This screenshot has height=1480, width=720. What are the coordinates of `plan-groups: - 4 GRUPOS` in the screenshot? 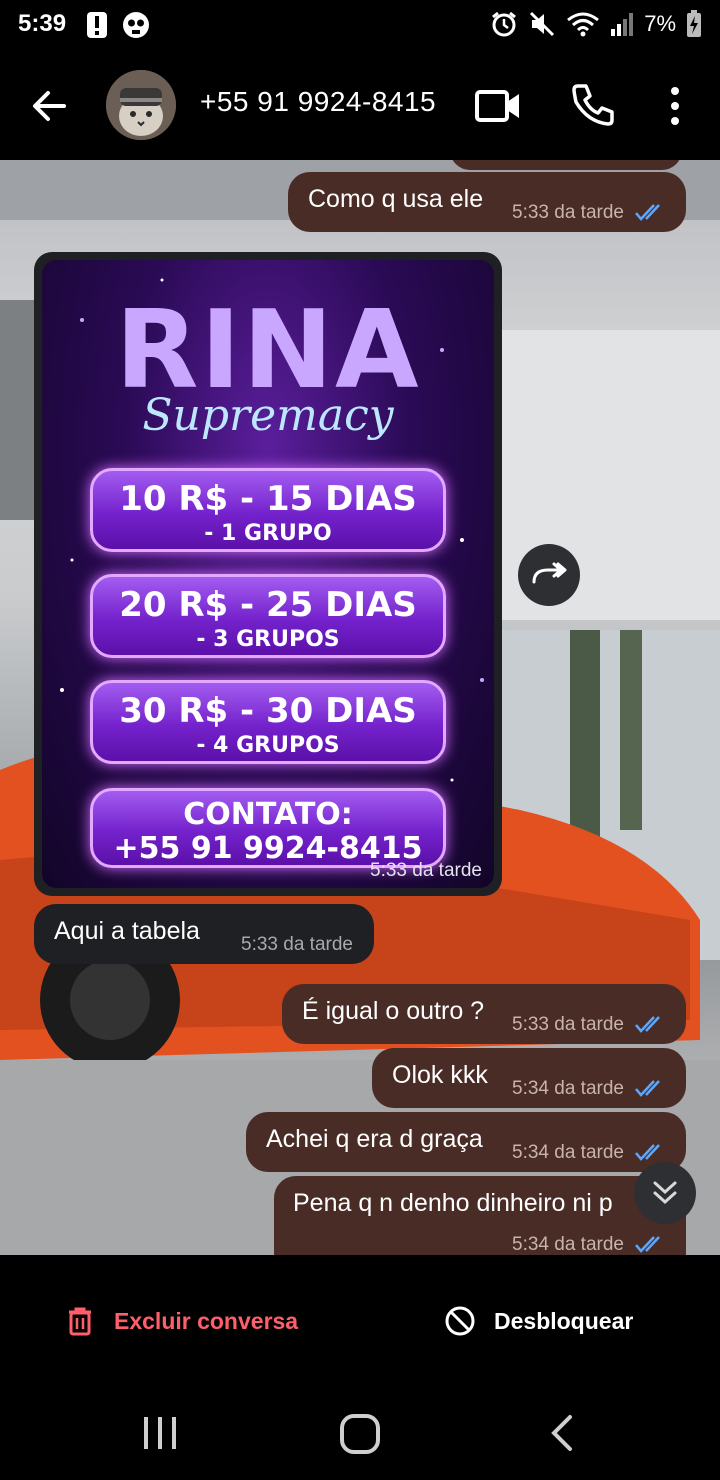 It's located at (268, 745).